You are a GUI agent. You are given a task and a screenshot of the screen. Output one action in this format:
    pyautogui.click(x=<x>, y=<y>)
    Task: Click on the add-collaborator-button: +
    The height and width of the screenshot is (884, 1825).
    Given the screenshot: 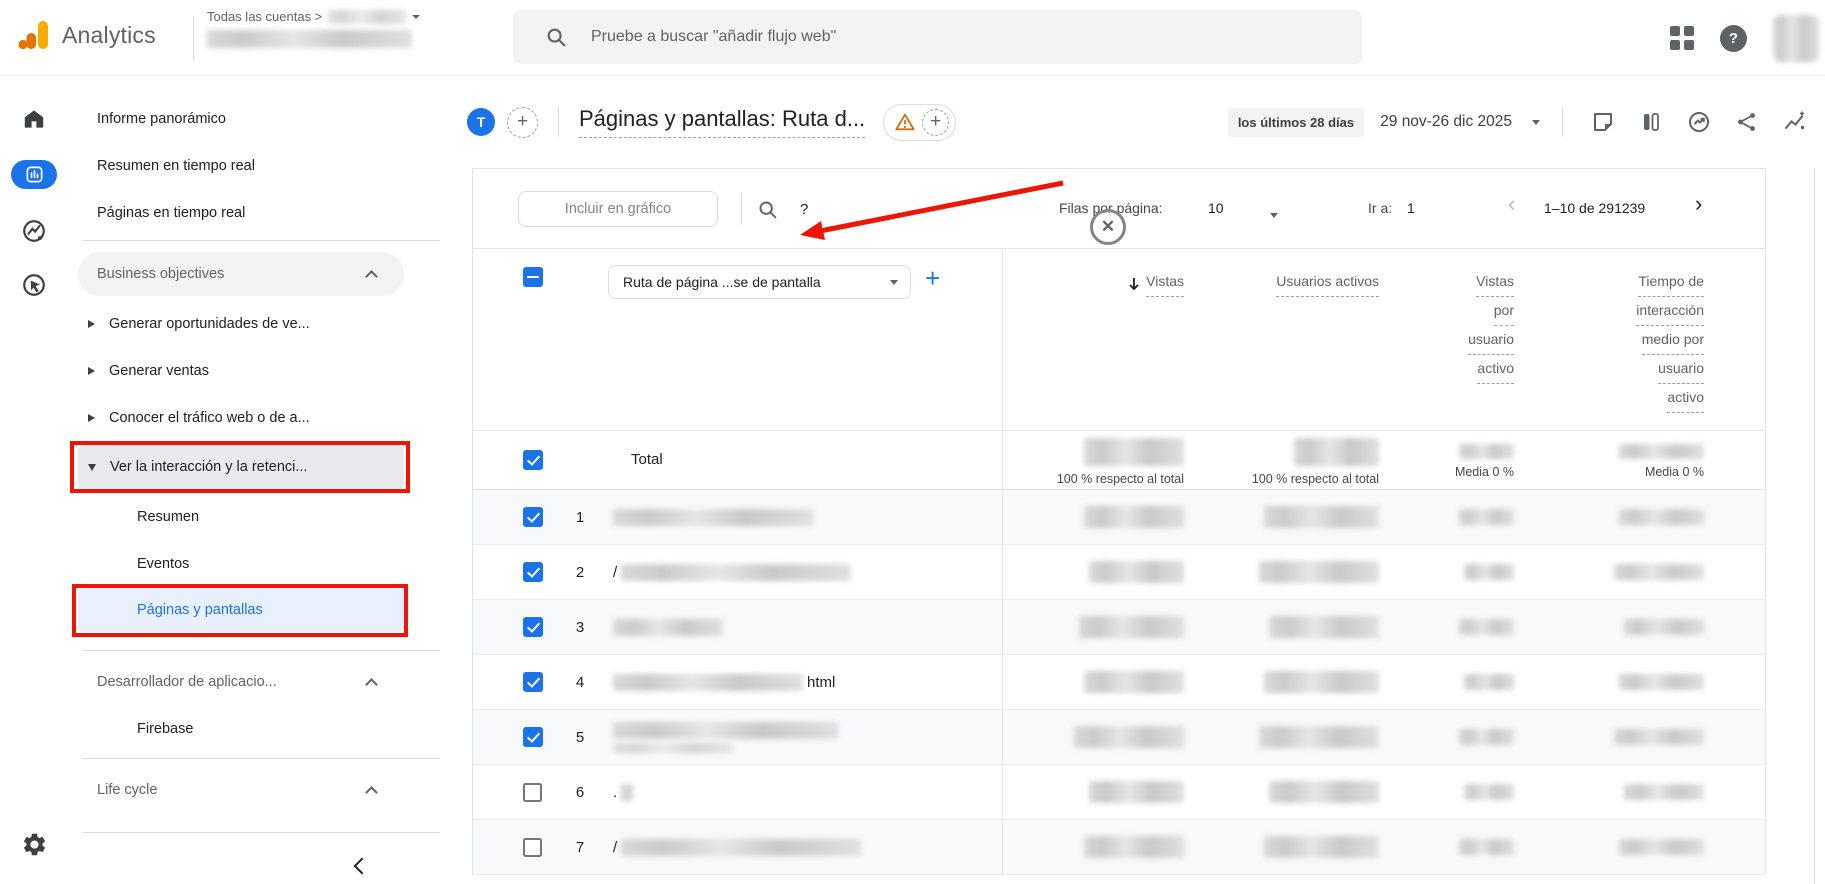 What is the action you would take?
    pyautogui.click(x=522, y=122)
    